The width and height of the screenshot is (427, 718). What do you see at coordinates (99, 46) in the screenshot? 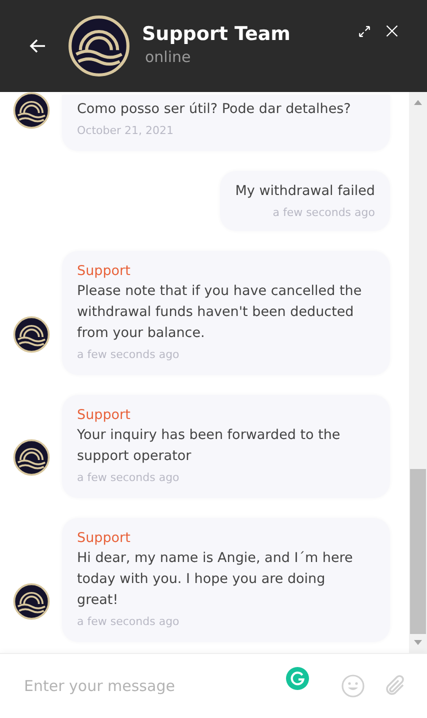
I see `waves-logo-icon` at bounding box center [99, 46].